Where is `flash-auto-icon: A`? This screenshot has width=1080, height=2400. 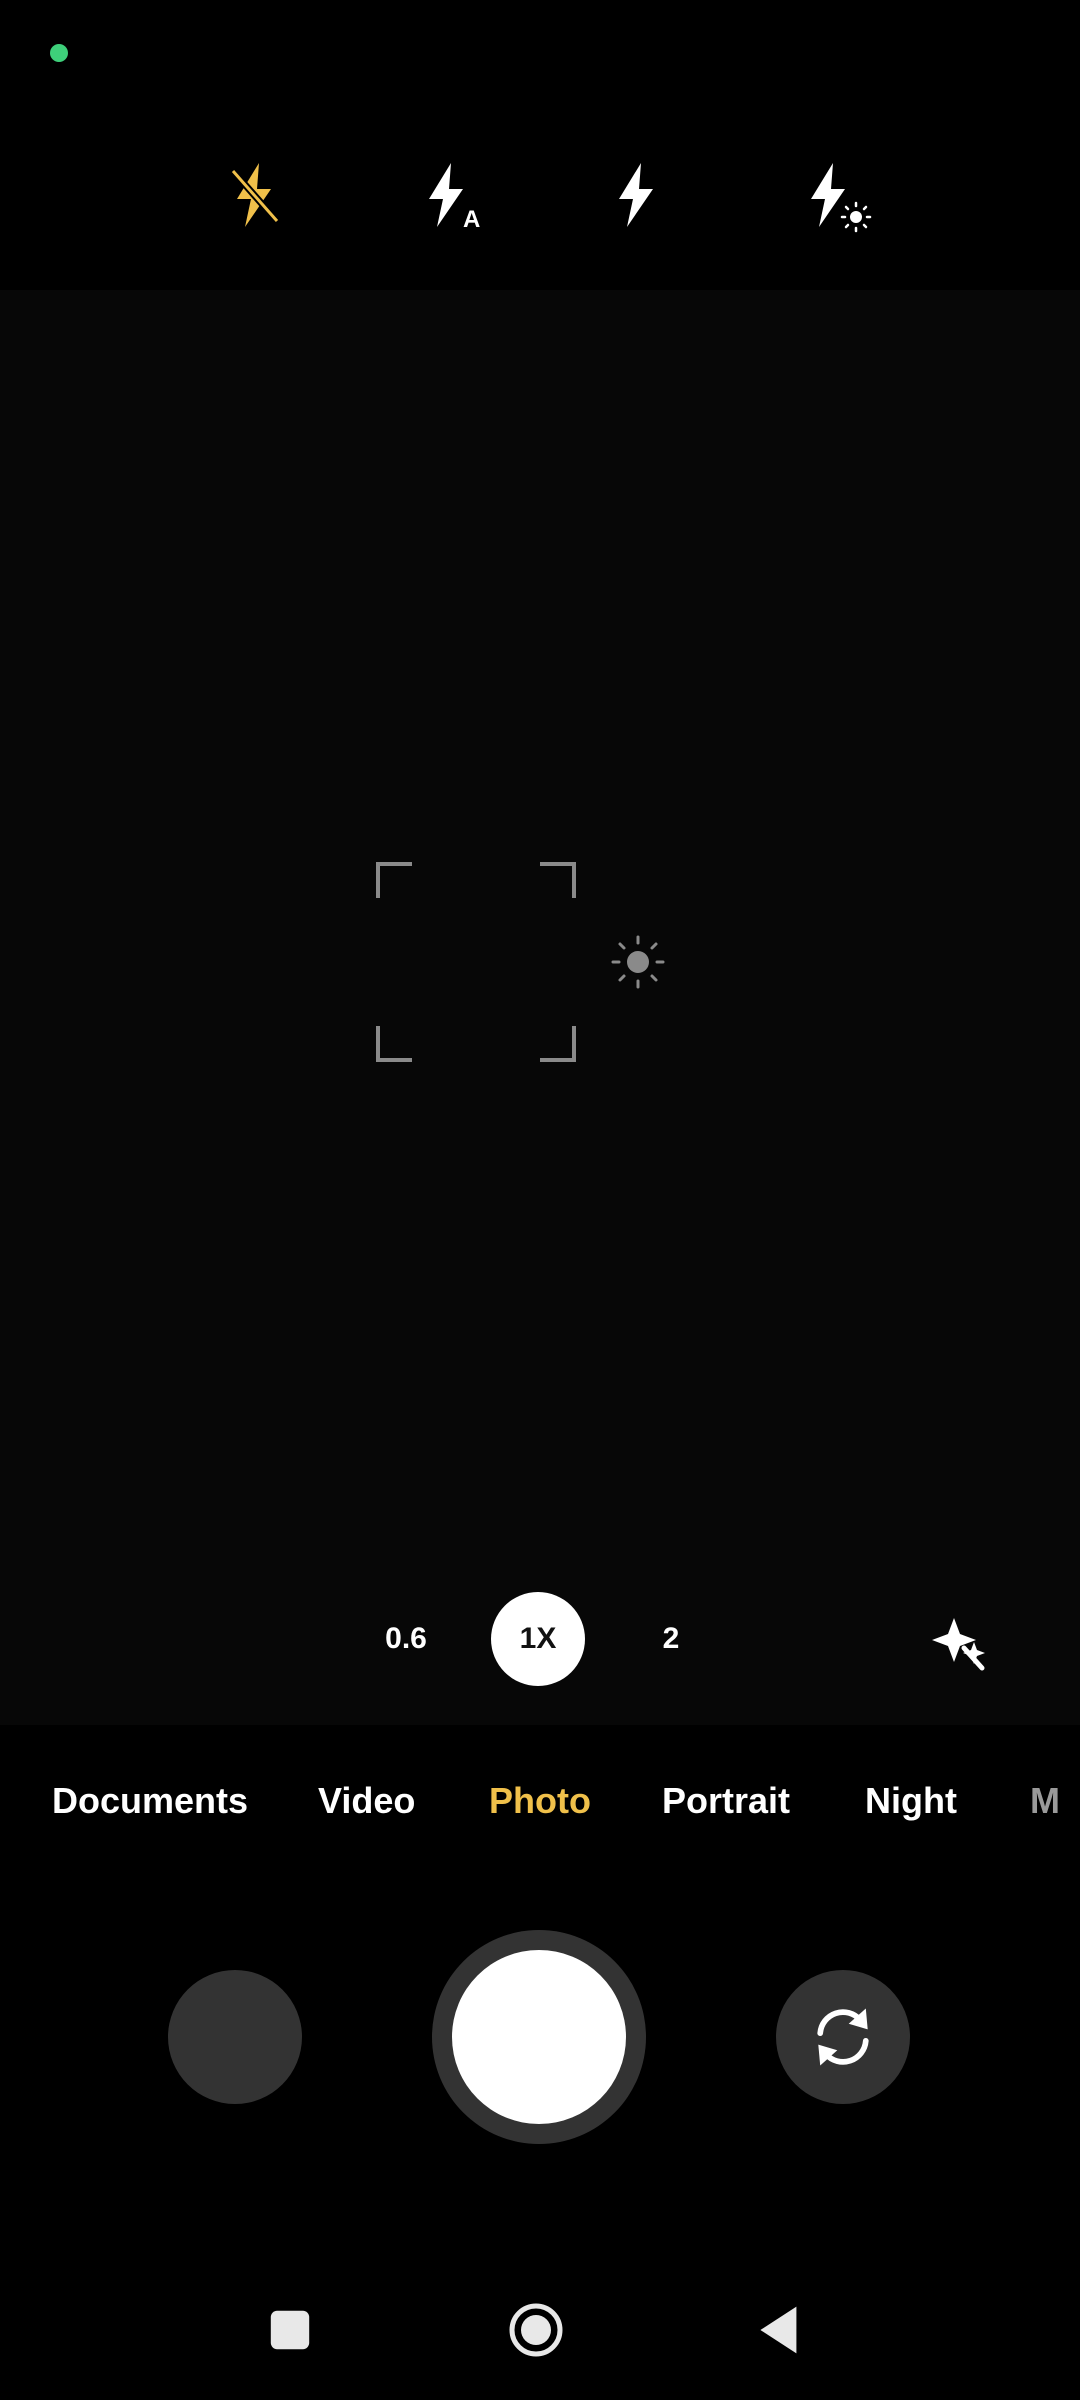
flash-auto-icon: A is located at coordinates (454, 198).